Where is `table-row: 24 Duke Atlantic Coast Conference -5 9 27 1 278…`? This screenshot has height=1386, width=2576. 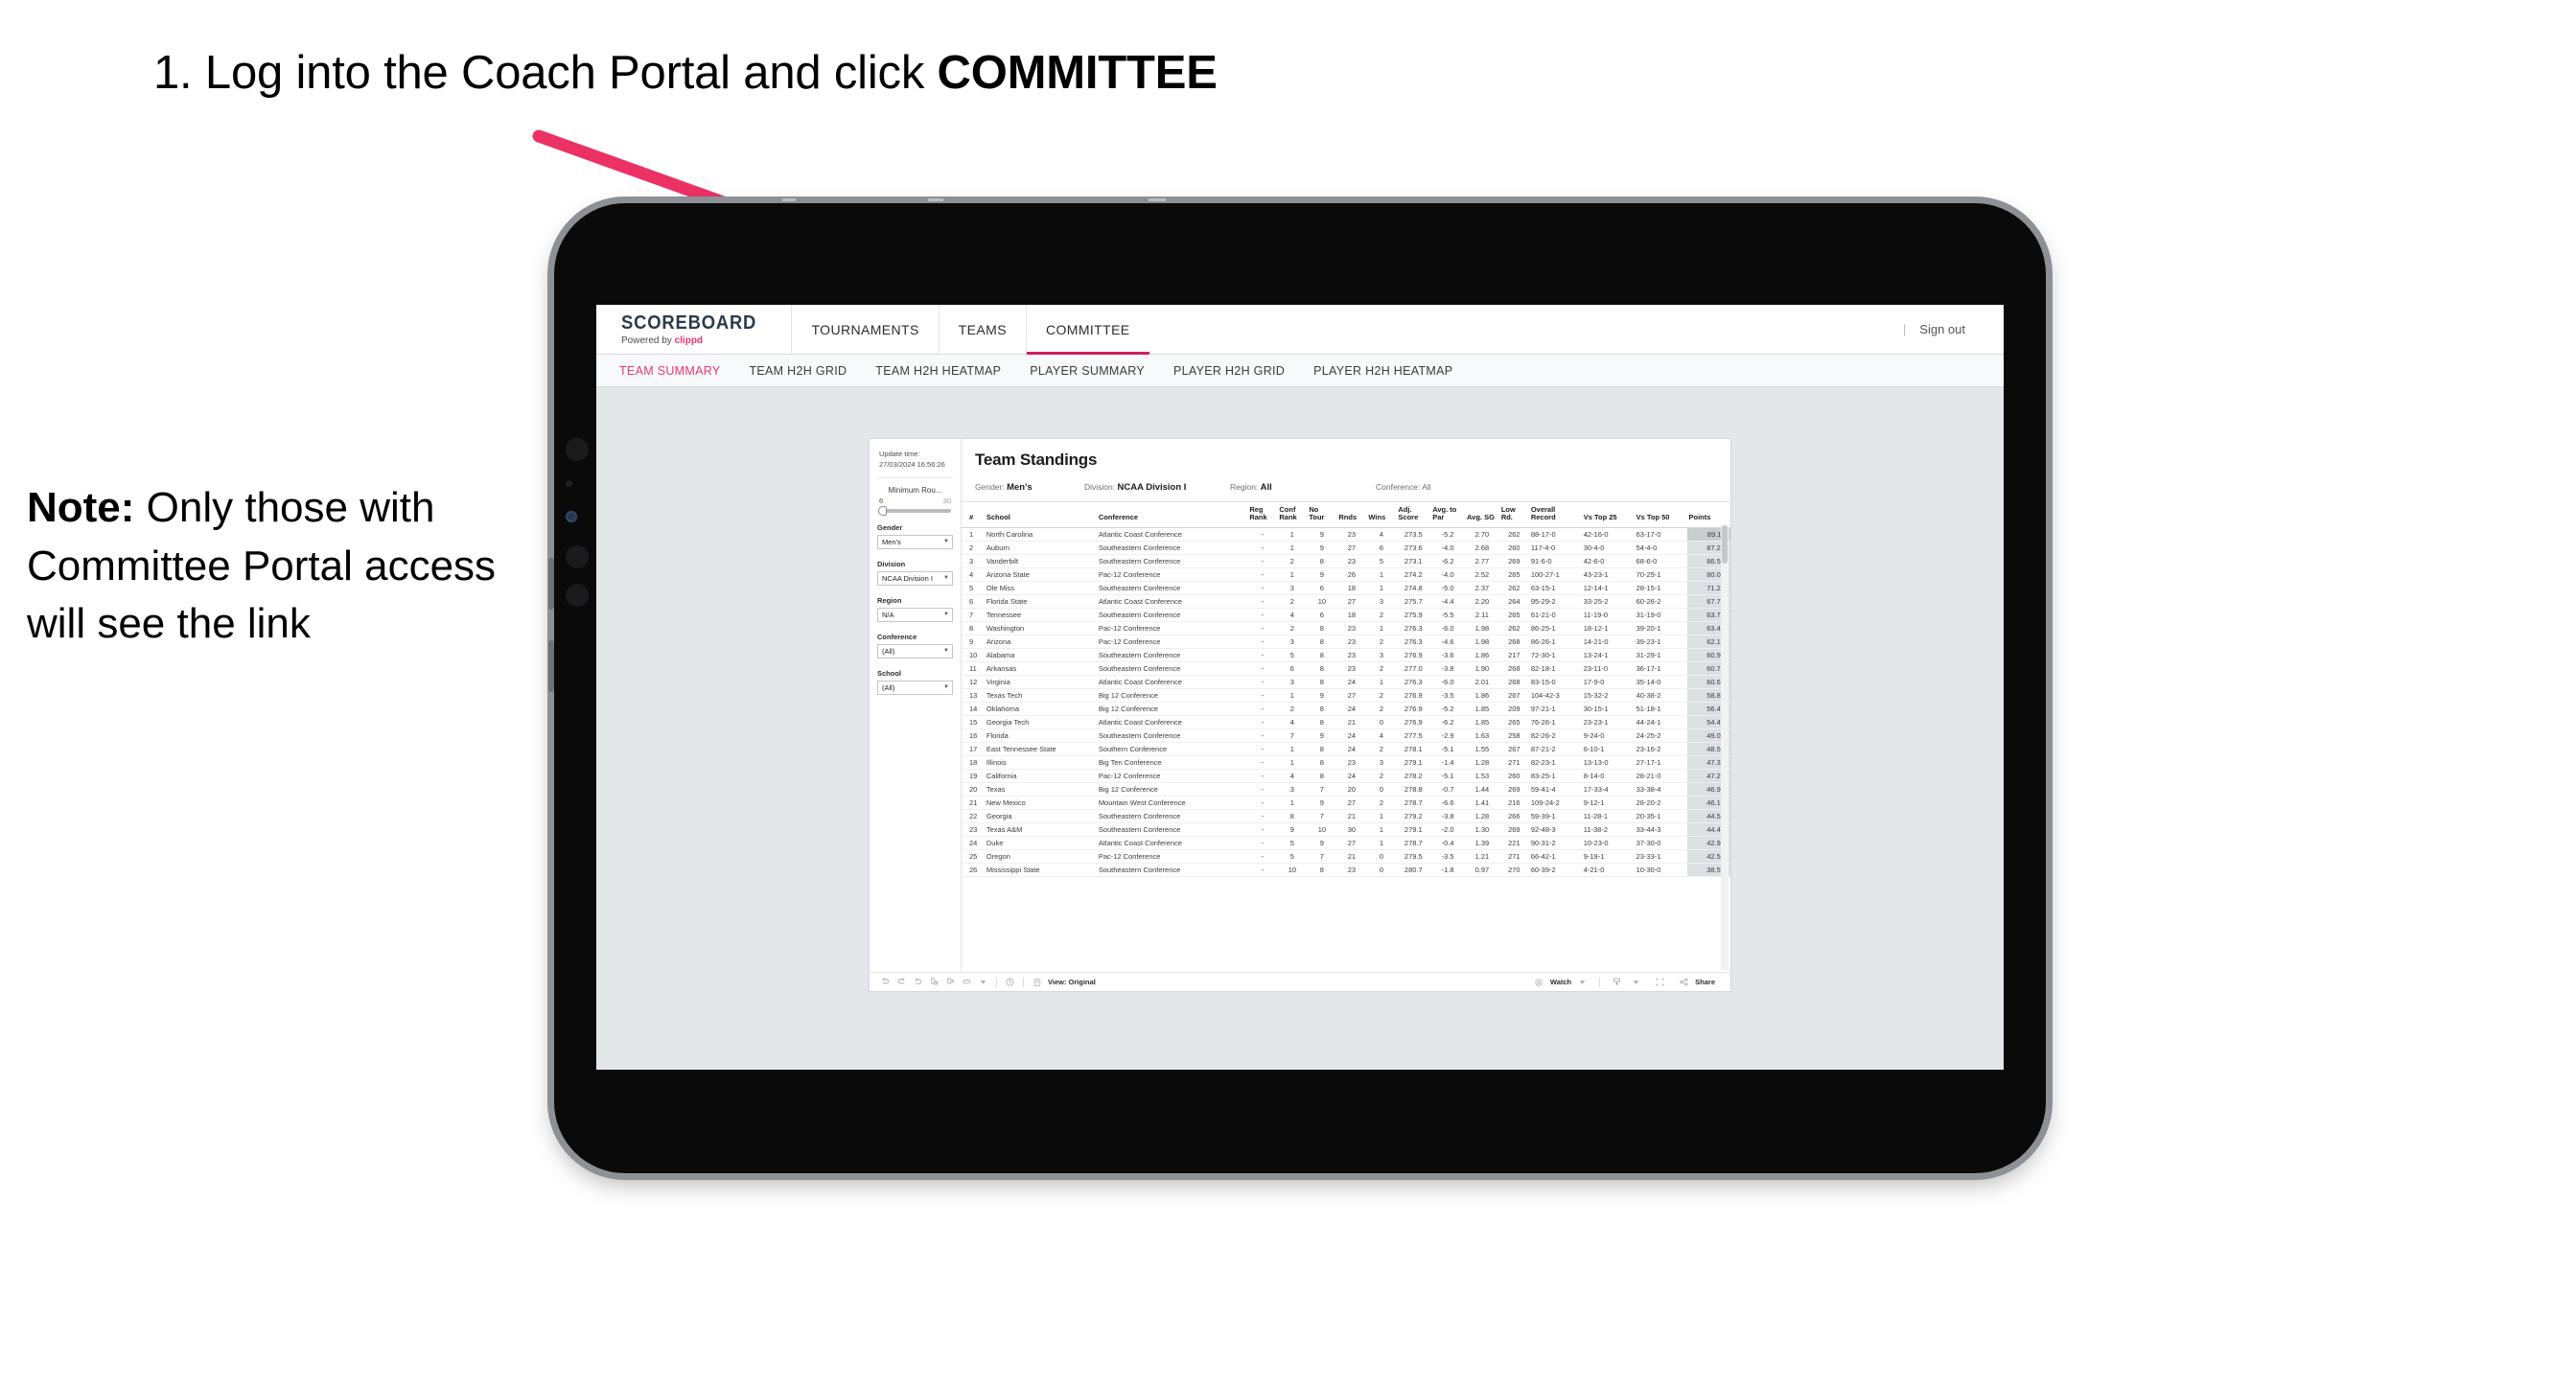
table-row: 24 Duke Atlantic Coast Conference -5 9 27 1 278… is located at coordinates (1346, 843).